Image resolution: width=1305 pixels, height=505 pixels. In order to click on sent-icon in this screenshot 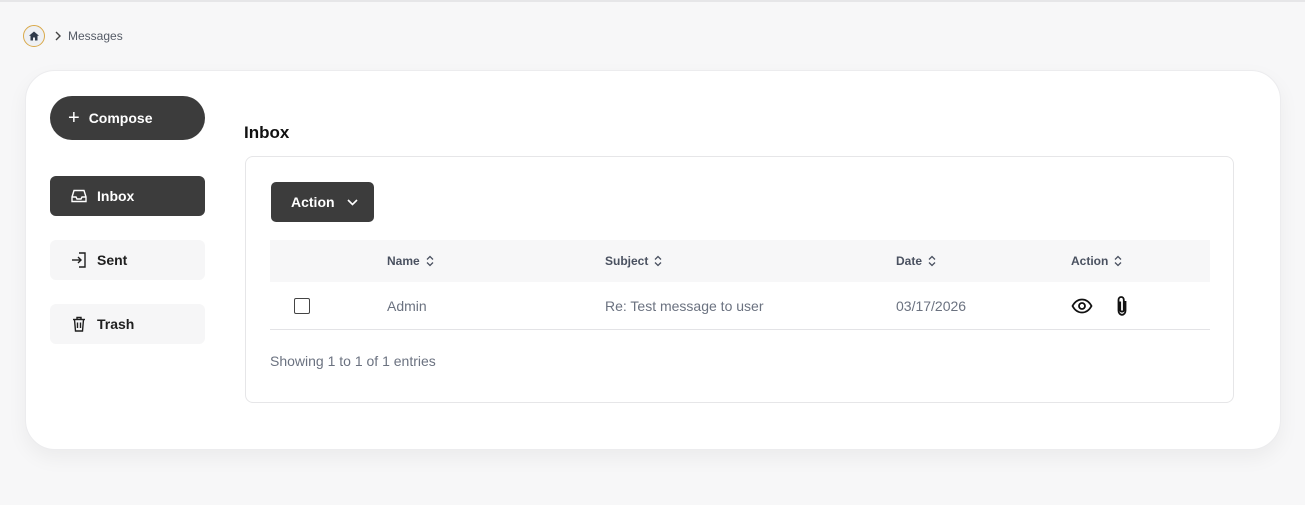, I will do `click(79, 260)`.